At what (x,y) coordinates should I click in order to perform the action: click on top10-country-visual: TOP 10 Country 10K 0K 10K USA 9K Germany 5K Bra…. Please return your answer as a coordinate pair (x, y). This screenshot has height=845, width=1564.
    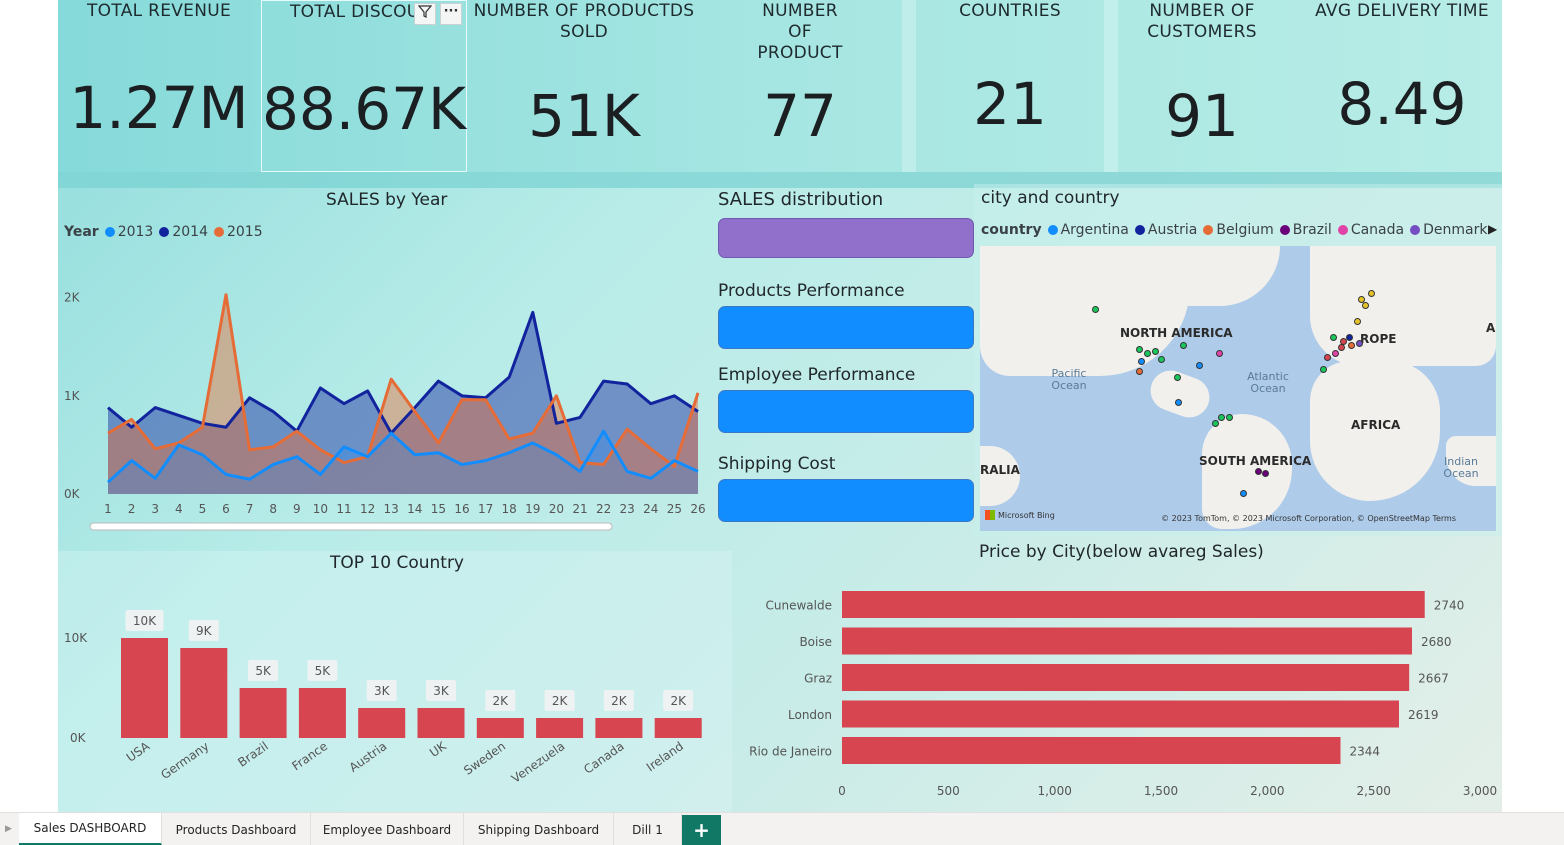
    Looking at the image, I should click on (395, 681).